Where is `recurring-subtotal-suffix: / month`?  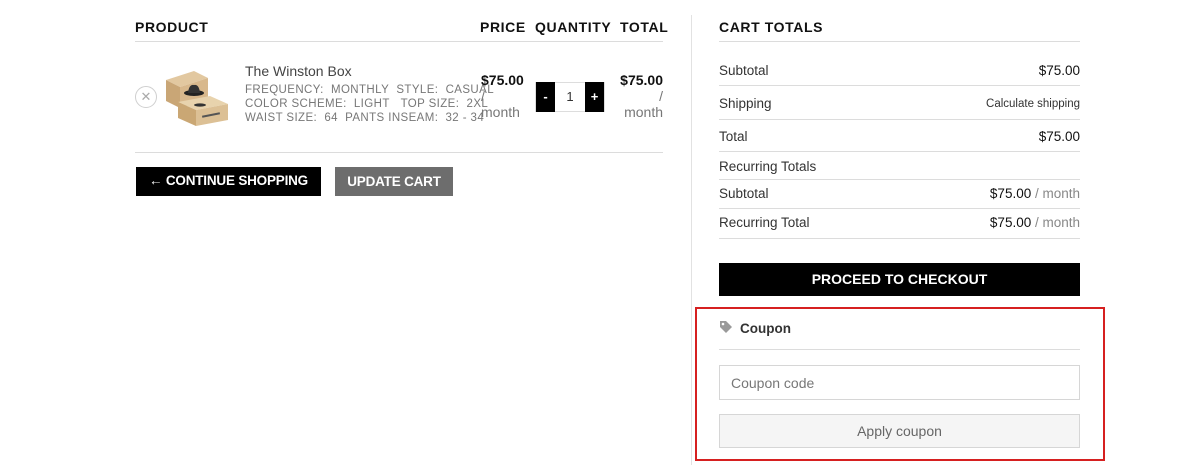 recurring-subtotal-suffix: / month is located at coordinates (1055, 193).